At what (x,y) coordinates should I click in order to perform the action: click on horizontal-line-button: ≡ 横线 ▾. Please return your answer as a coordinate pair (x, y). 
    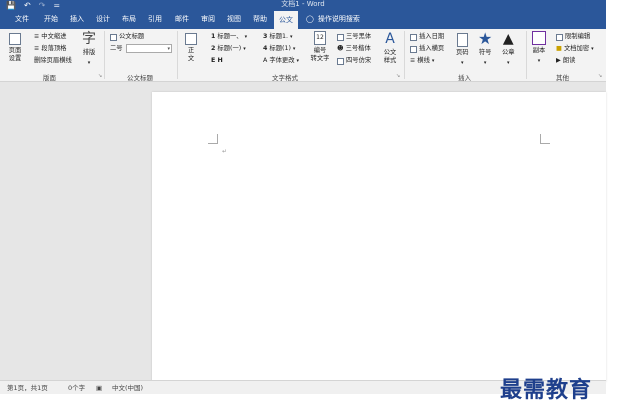
    Looking at the image, I should click on (422, 61).